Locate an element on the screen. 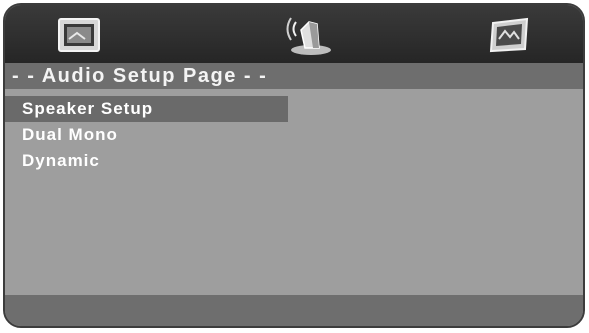 The image size is (589, 333). tv-screen-icon is located at coordinates (79, 35).